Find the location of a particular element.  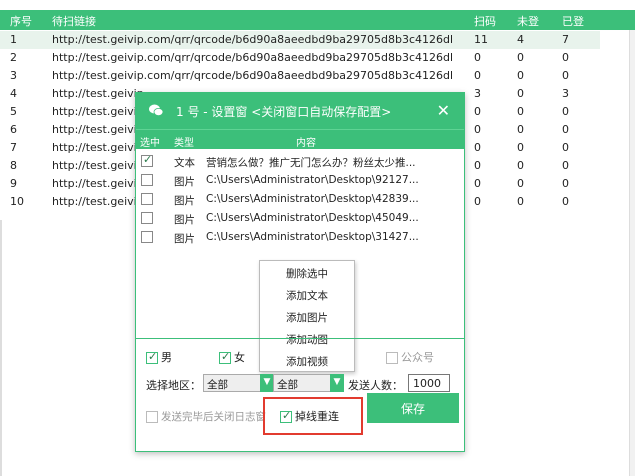

cell-no: 6 is located at coordinates (13, 129).